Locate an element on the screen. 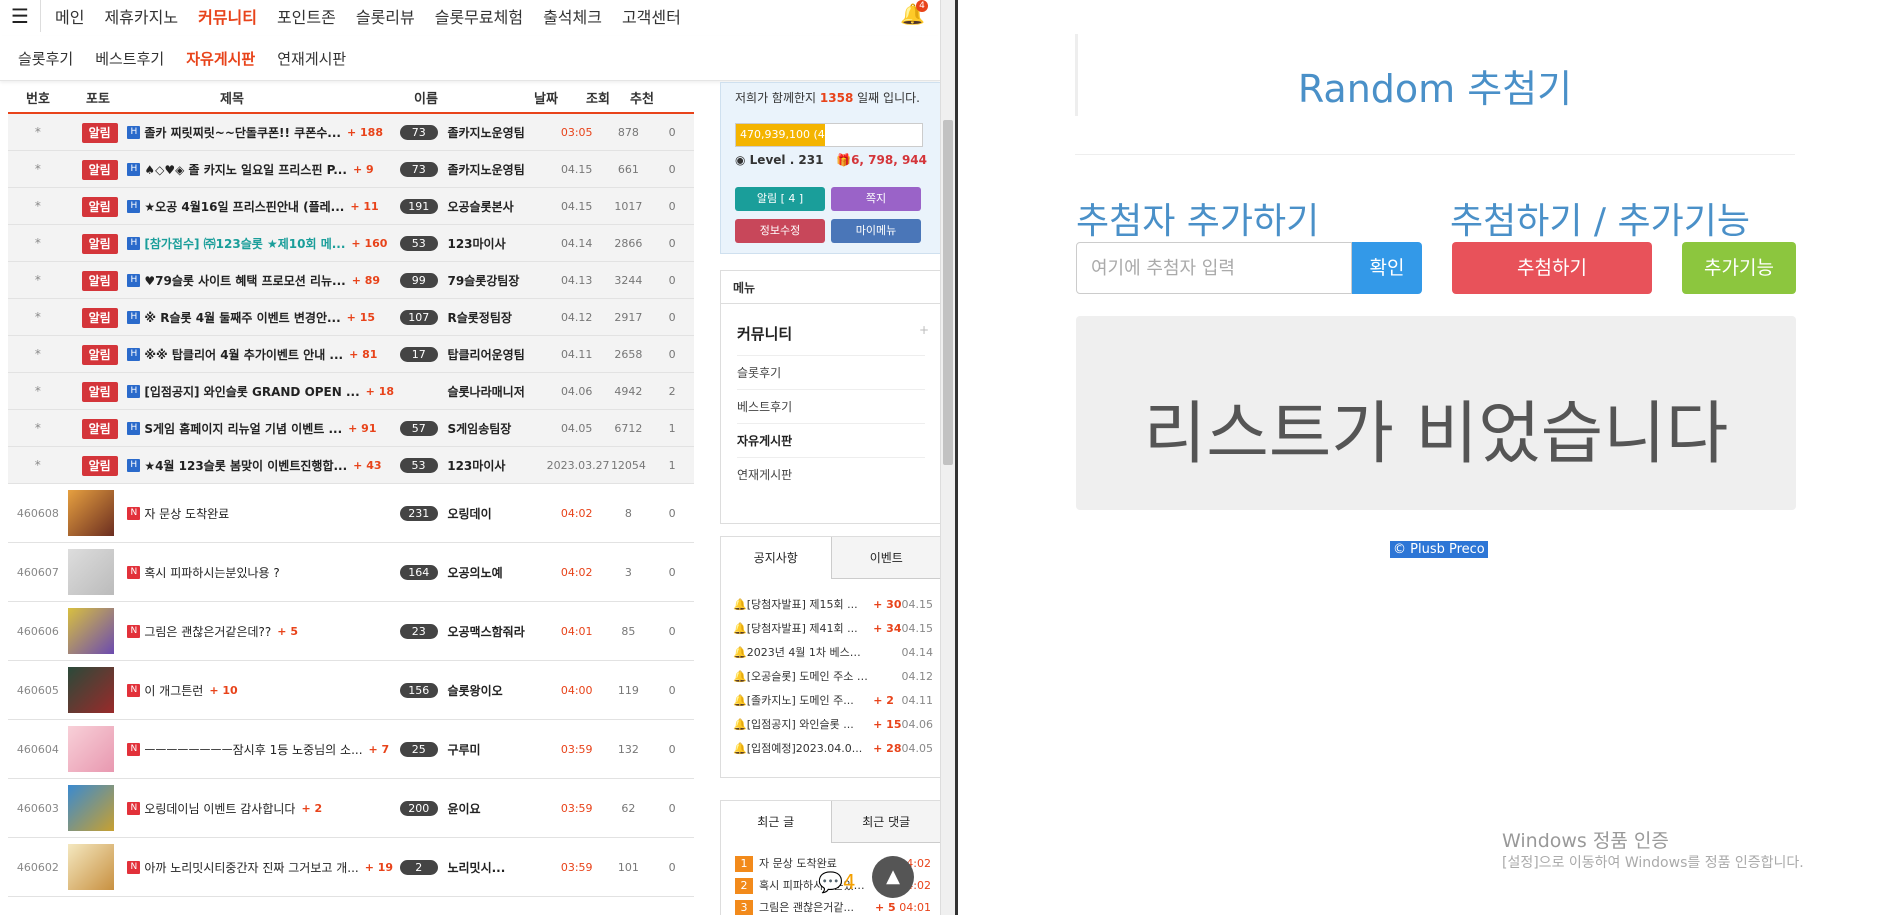  subnav-item-serial-board: 연재게시판 is located at coordinates (311, 58).